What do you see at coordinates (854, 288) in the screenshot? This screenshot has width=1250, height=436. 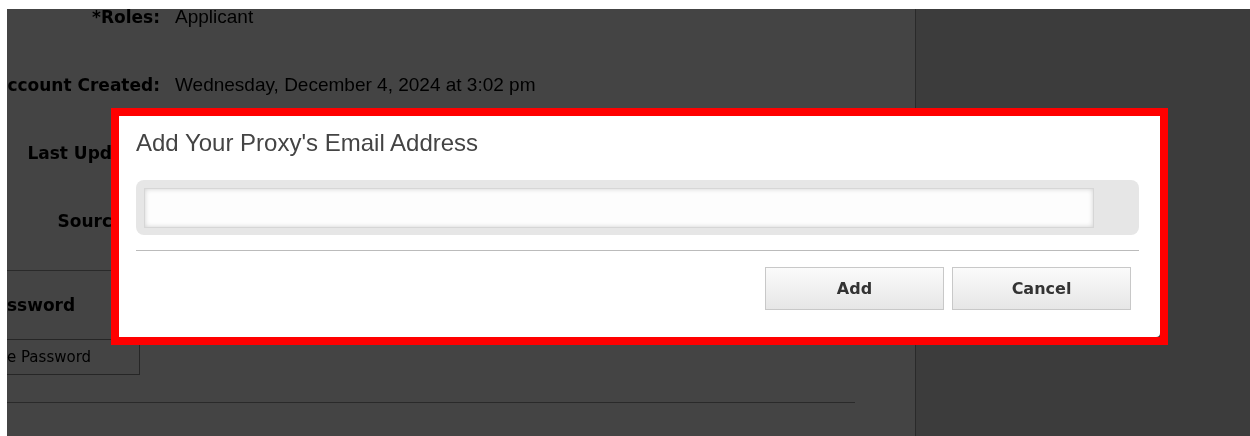 I see `add-button: Add` at bounding box center [854, 288].